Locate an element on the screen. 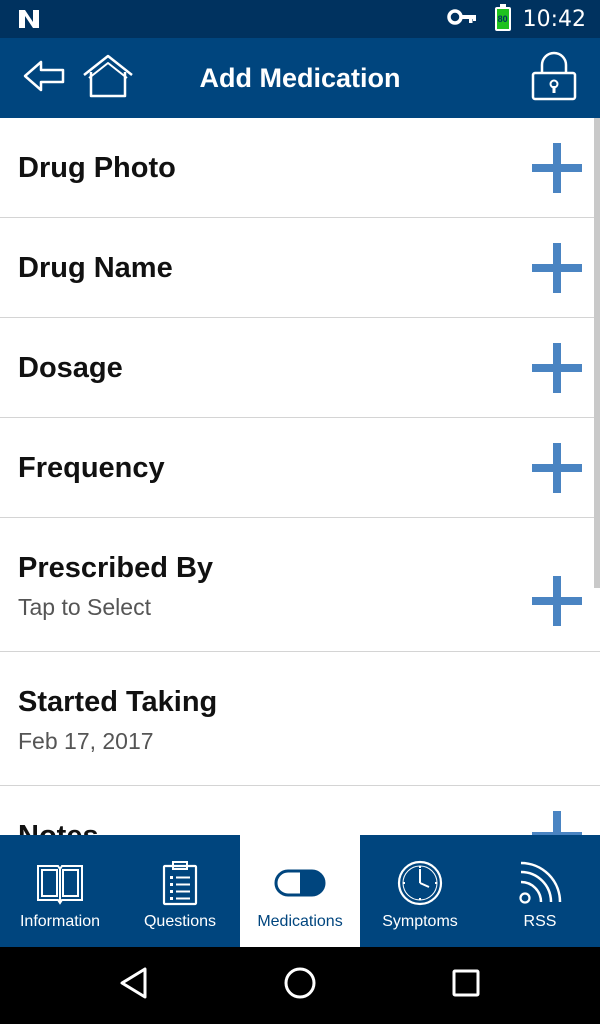  add-frequency-plus-icon is located at coordinates (557, 468).